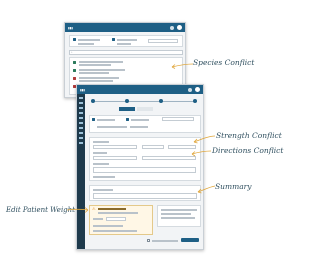 The image size is (320, 280). Describe the element at coordinates (169, 158) in the screenshot. I see `frequency-field` at that location.